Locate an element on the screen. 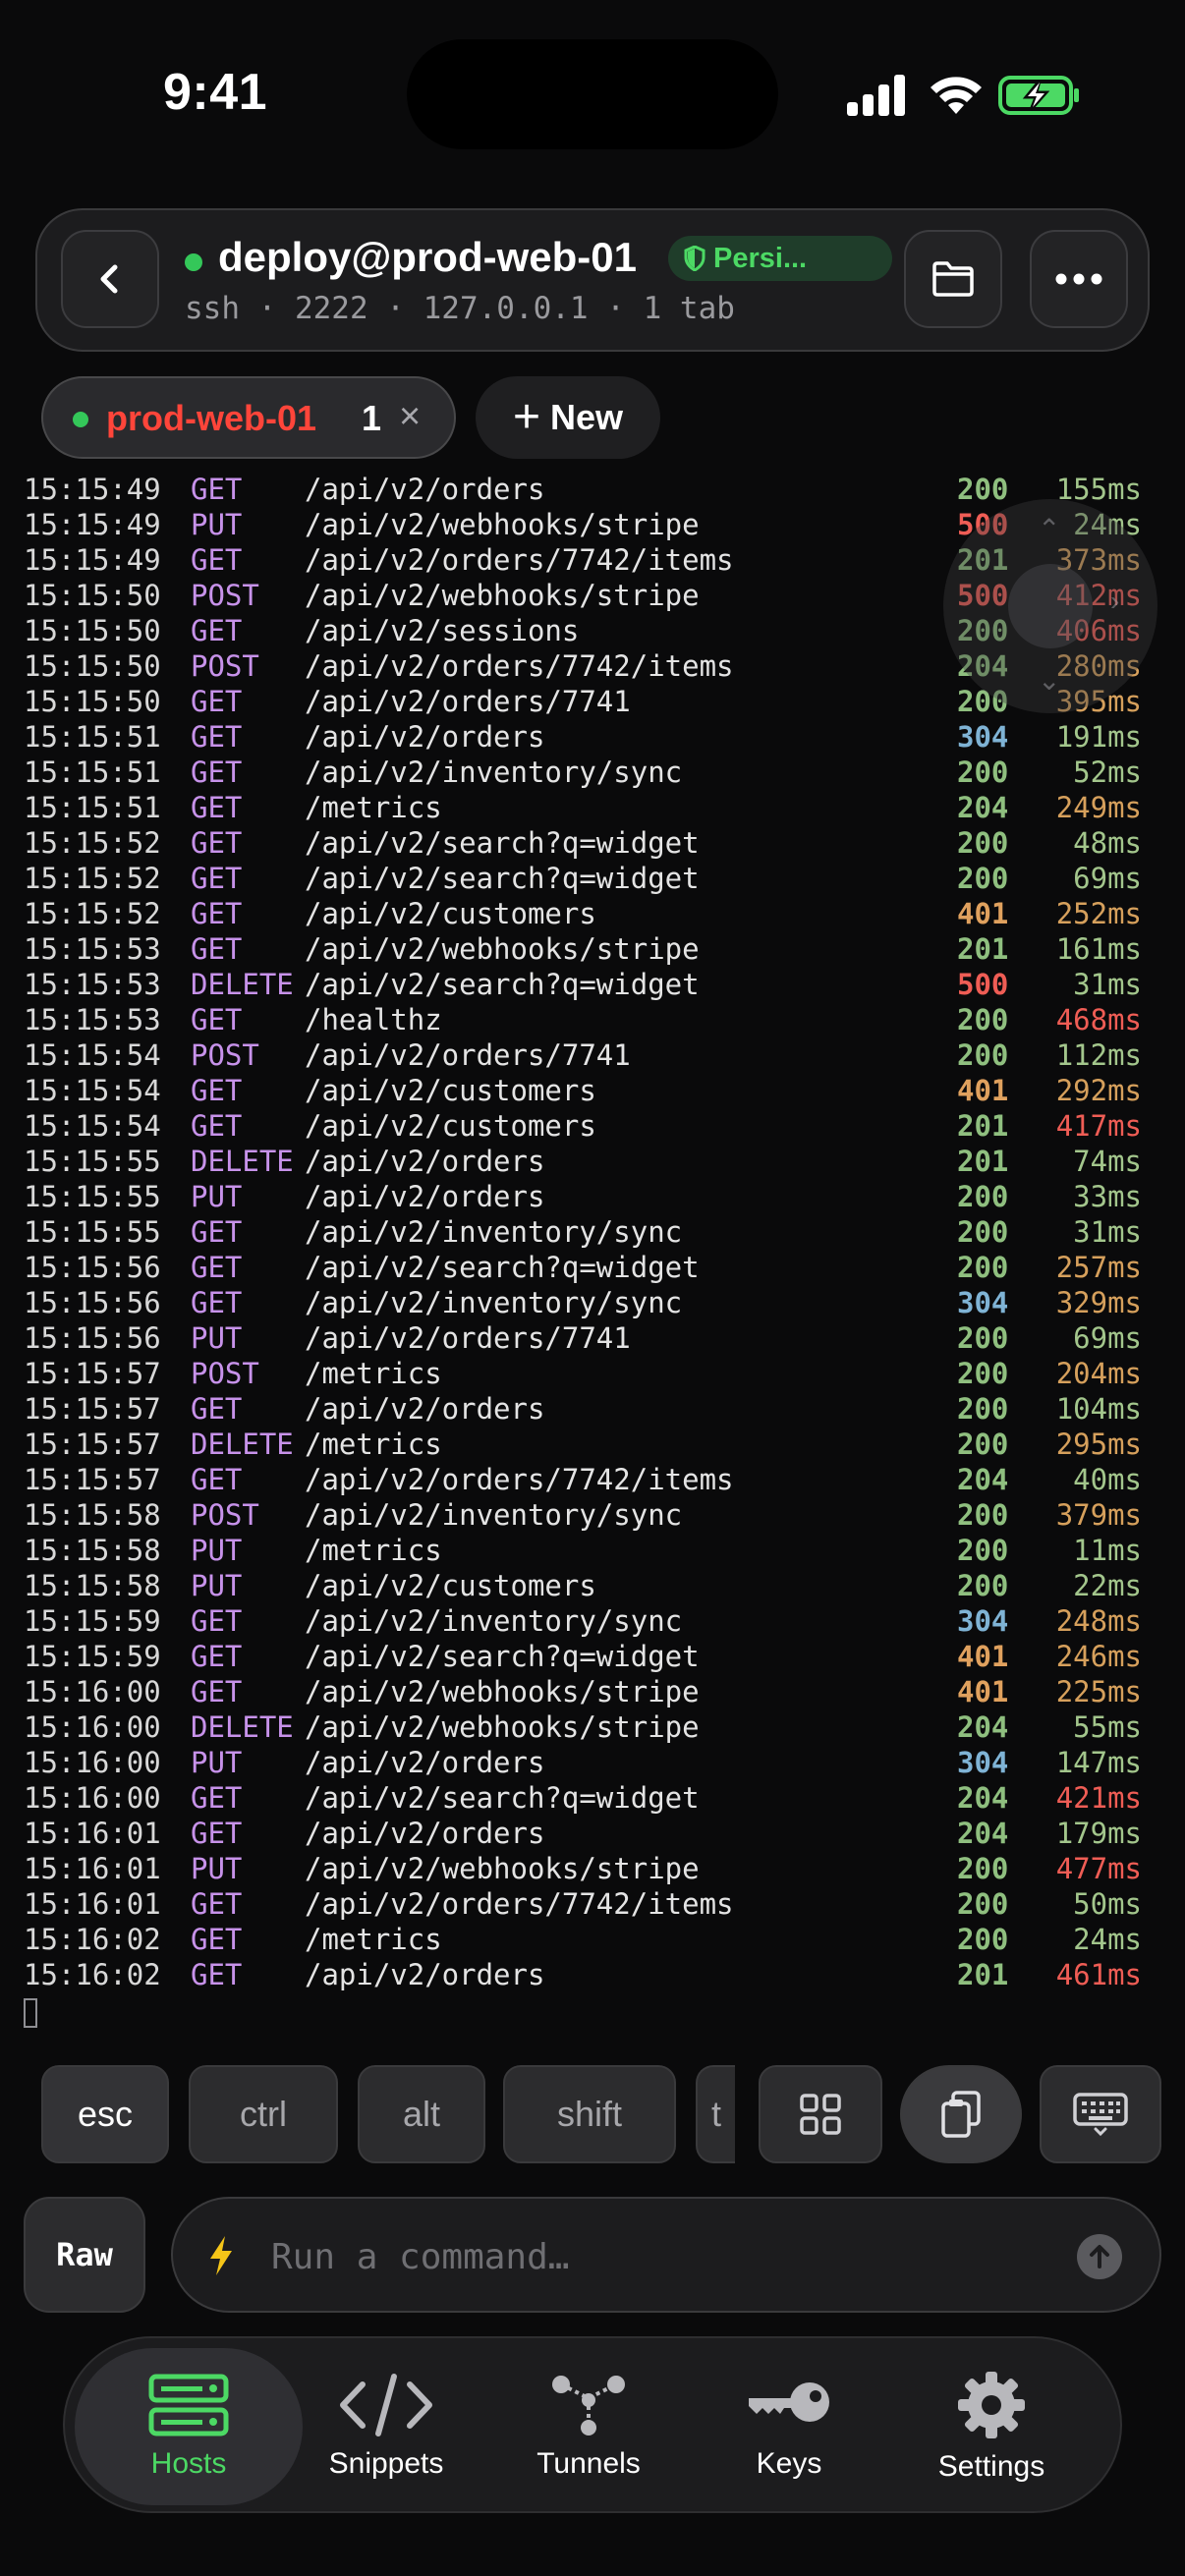 This screenshot has width=1185, height=2576. log-duration: 461ms is located at coordinates (1099, 1974).